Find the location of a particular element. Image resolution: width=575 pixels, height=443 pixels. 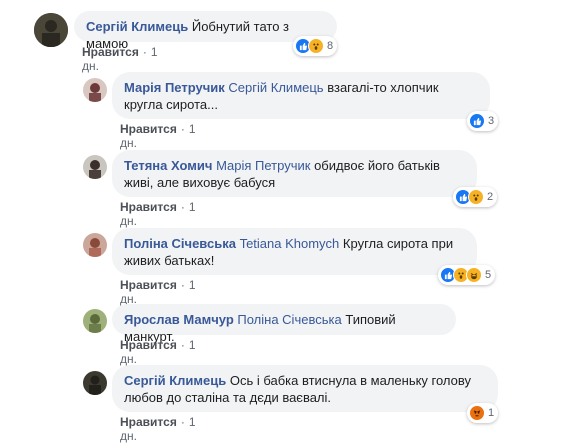

comment-author: Поліна Січевська is located at coordinates (180, 243).